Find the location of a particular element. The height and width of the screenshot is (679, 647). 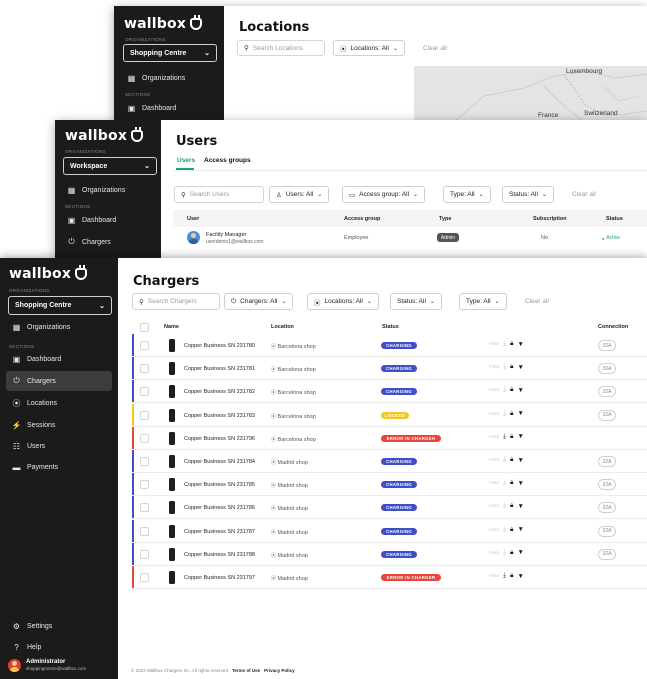

nav-settings: ⚙ Settings is located at coordinates (59, 626).